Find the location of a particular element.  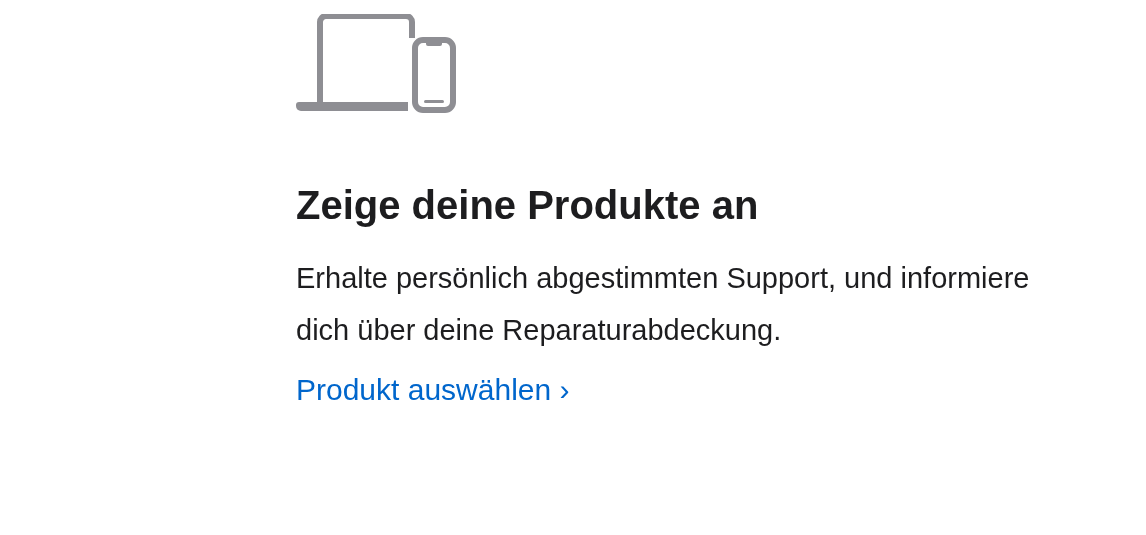

heading: Zeige deine Produkte an is located at coordinates (527, 205).